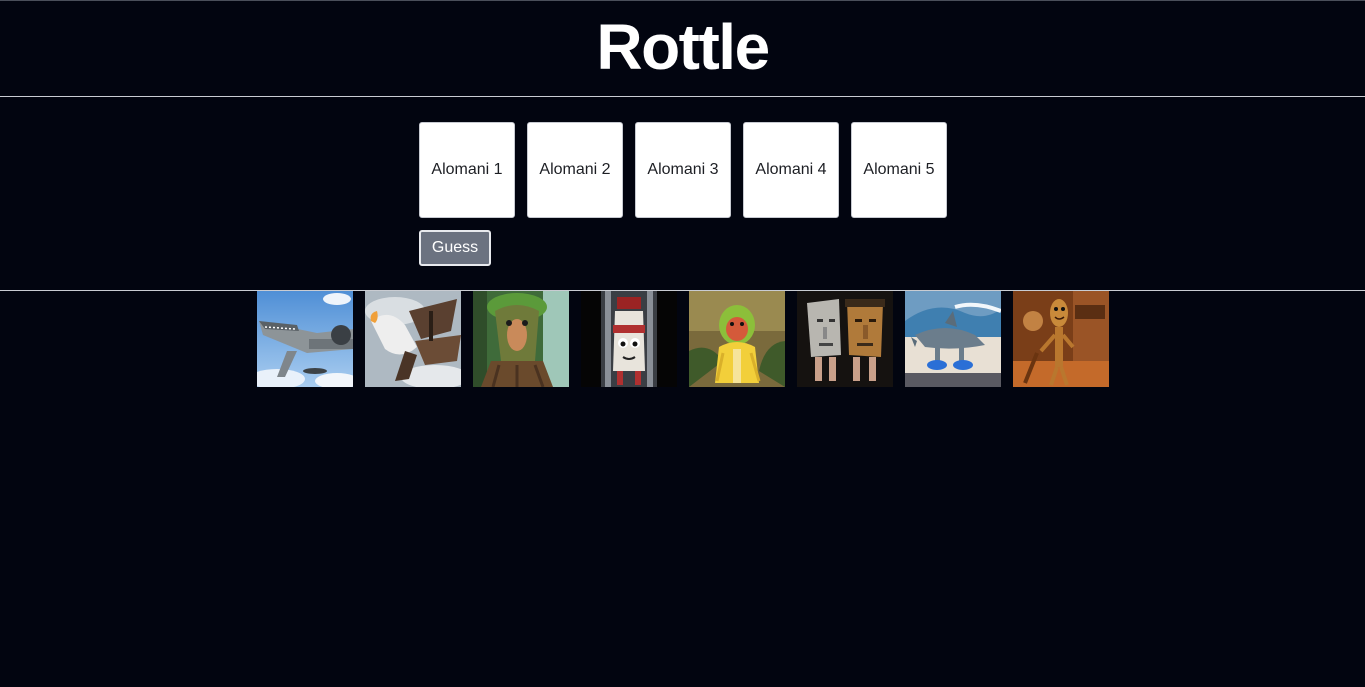 The height and width of the screenshot is (687, 1365). What do you see at coordinates (845, 339) in the screenshot?
I see `gallery-image-stone-faces-with-legs` at bounding box center [845, 339].